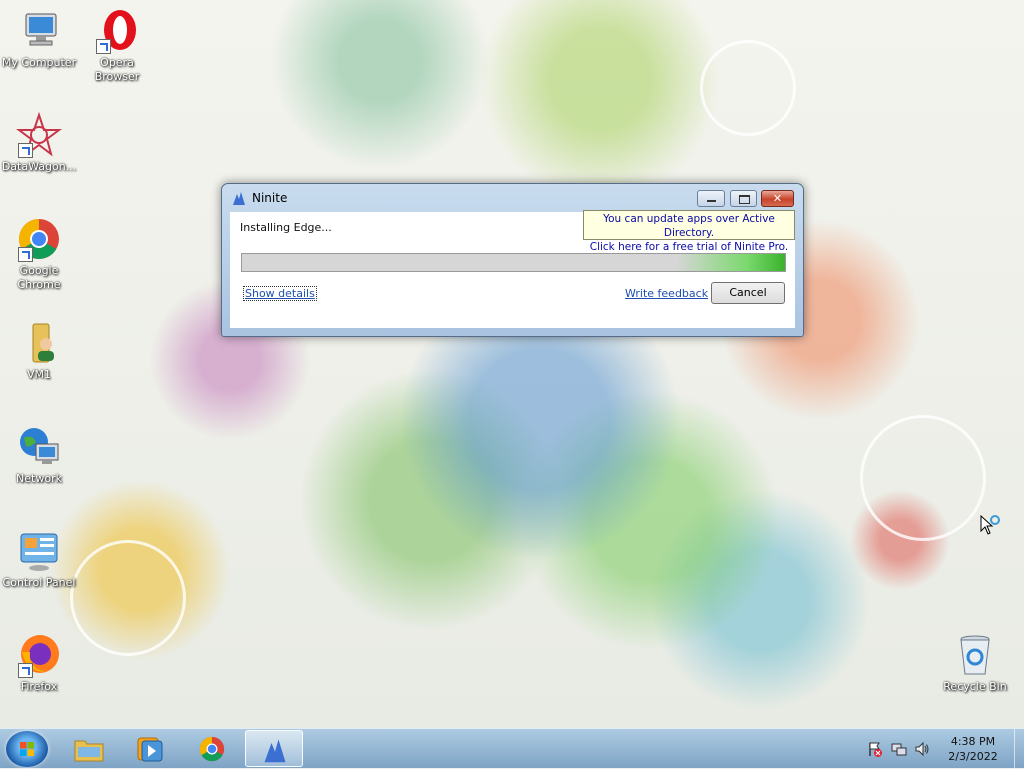 This screenshot has width=1024, height=769. Describe the element at coordinates (512, 197) in the screenshot. I see `window-titlebar: Ninite ✕` at that location.